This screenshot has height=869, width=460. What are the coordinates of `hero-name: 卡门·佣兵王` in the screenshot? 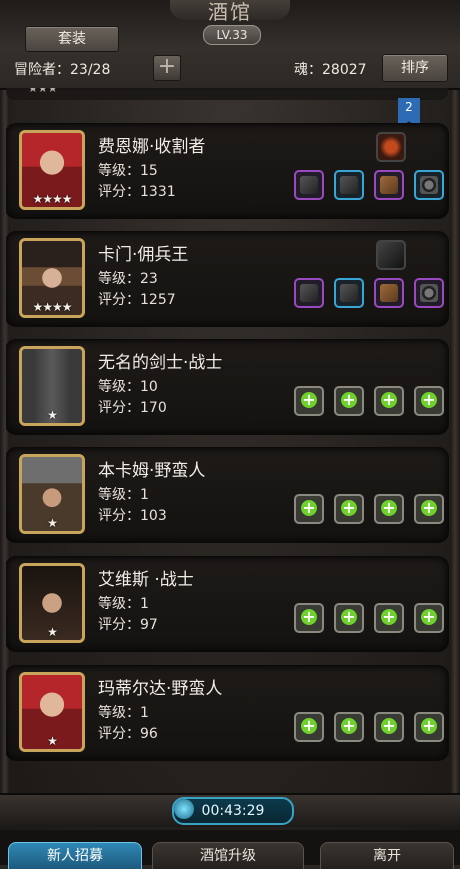 It's located at (143, 255).